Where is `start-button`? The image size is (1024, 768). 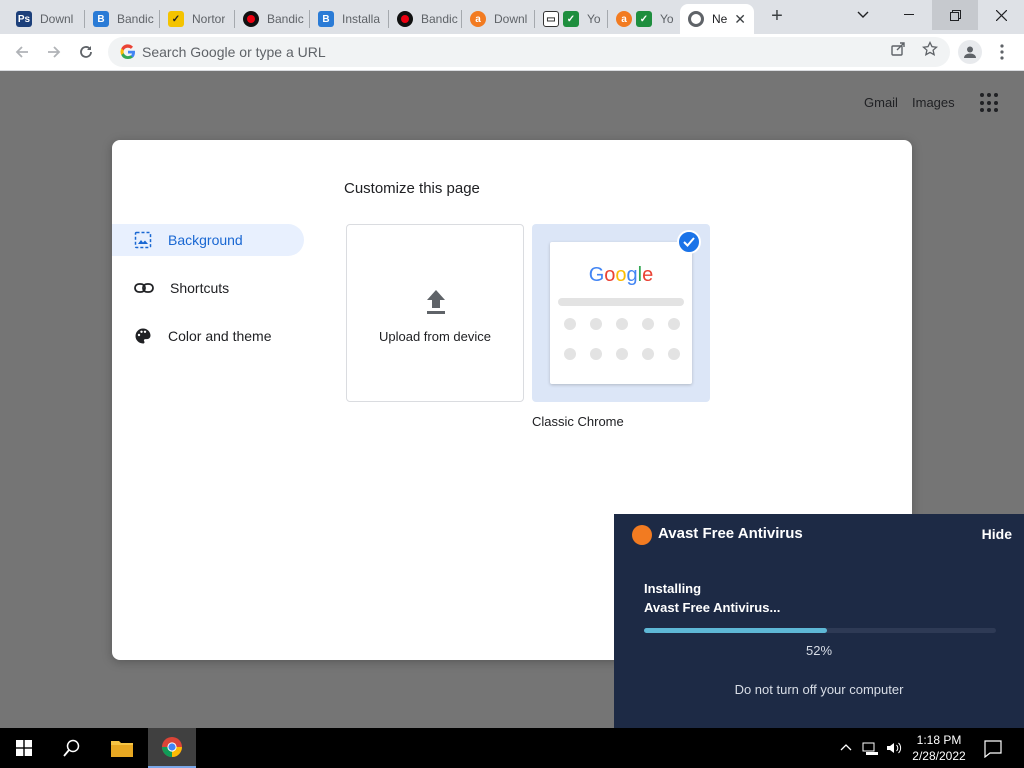
start-button is located at coordinates (24, 748).